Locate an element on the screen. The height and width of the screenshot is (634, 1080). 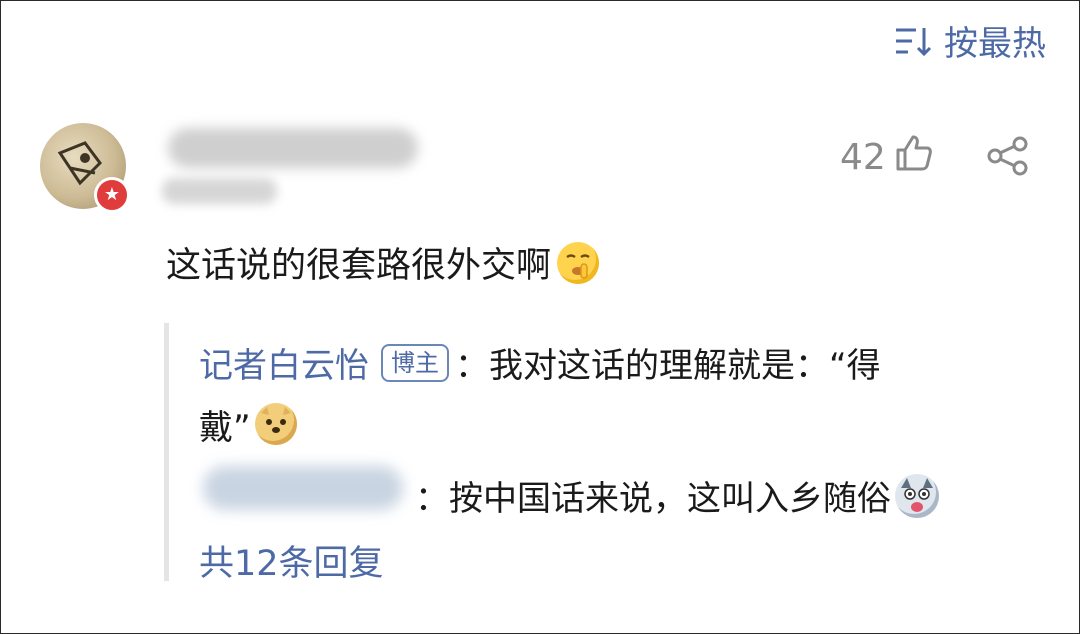
like-count: 42 is located at coordinates (863, 157).